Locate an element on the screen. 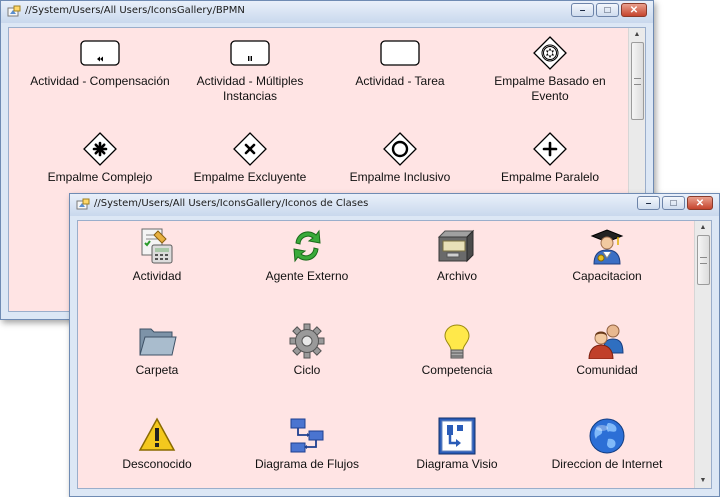  warning-icon is located at coordinates (157, 434).